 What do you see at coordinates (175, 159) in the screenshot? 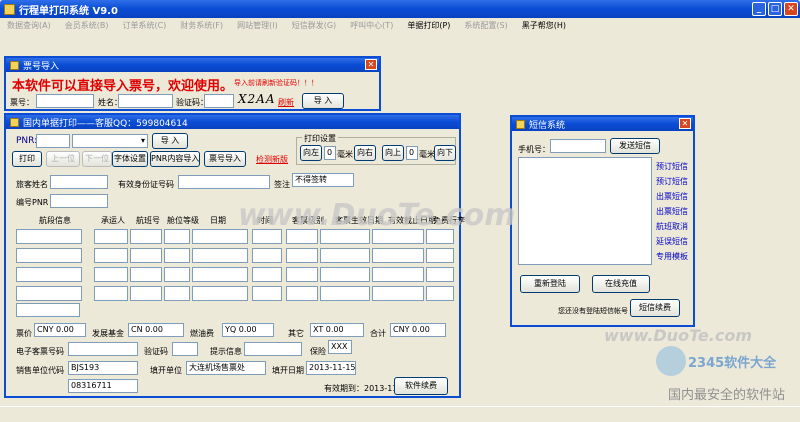
I see `pnr-content-import-button: PNR内容导入` at bounding box center [175, 159].